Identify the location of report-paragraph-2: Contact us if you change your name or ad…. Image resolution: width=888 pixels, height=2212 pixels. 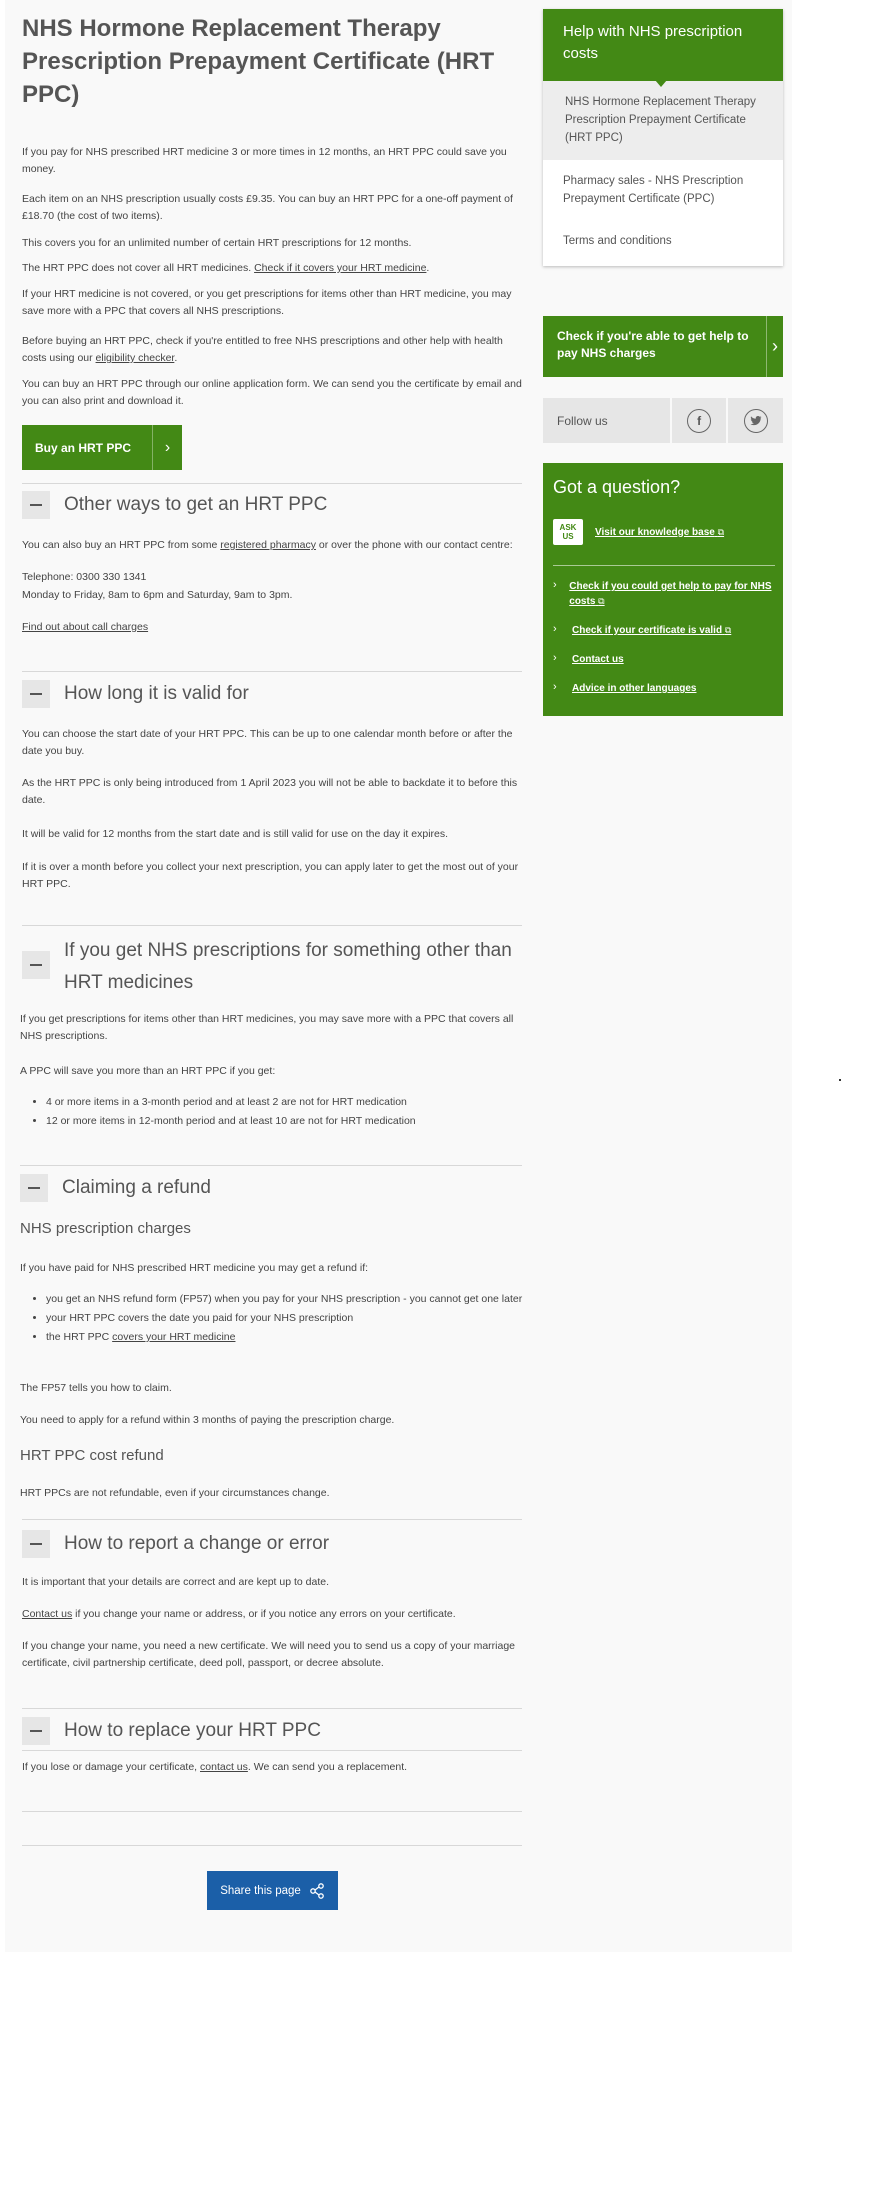
(239, 1614).